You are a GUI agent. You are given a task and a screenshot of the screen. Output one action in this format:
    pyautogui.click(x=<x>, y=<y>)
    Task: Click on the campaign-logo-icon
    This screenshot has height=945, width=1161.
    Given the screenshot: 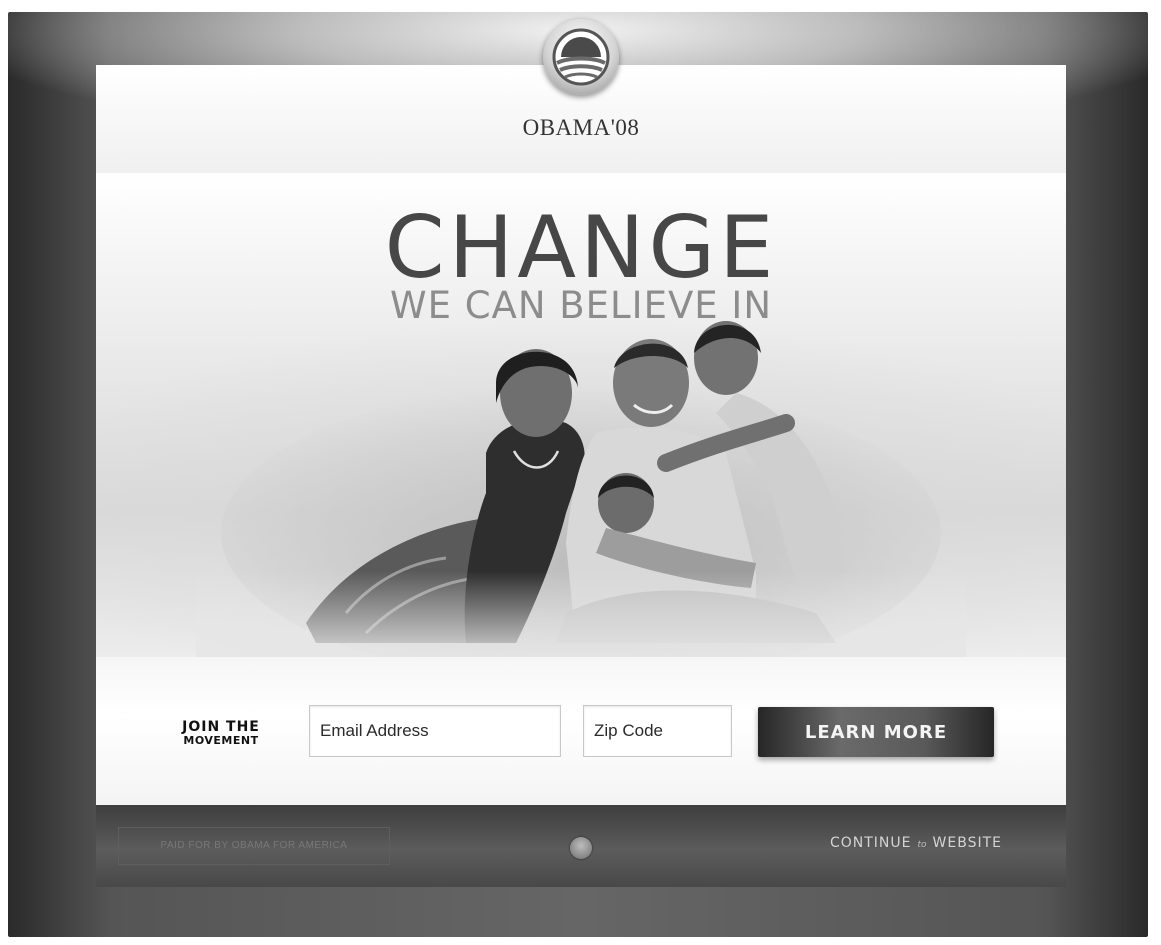 What is the action you would take?
    pyautogui.click(x=581, y=57)
    